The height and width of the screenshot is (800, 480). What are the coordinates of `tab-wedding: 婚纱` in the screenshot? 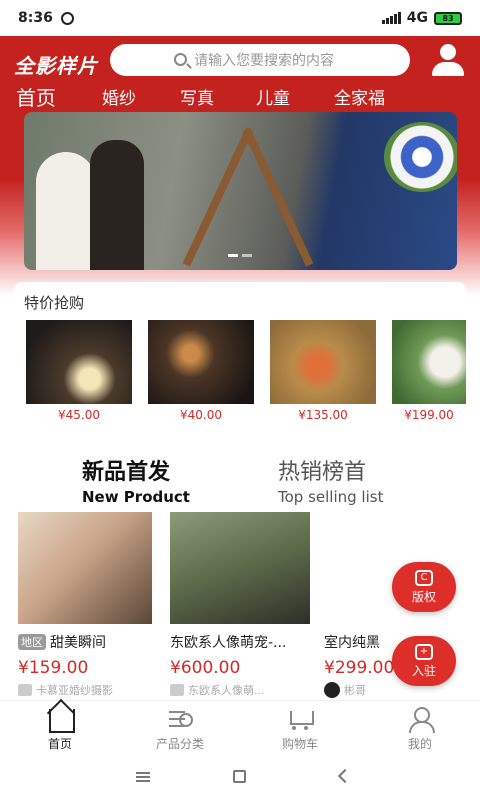 It's located at (119, 96).